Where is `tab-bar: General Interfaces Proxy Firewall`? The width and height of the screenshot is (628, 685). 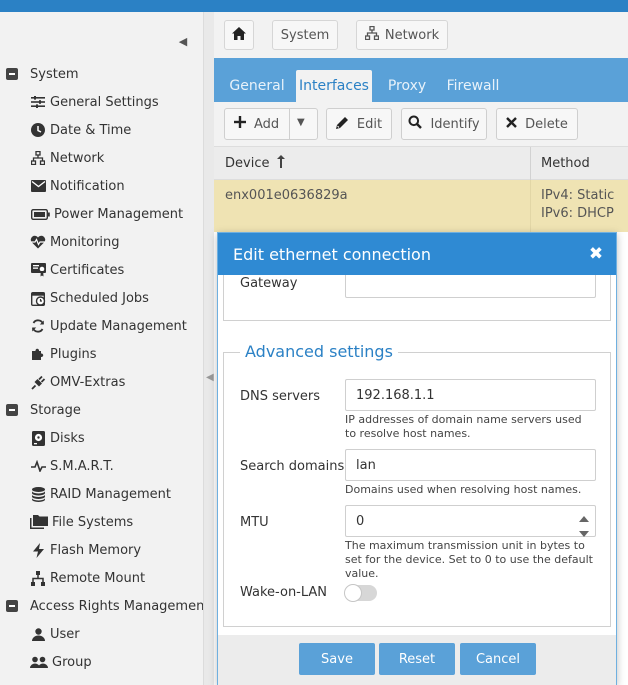
tab-bar: General Interfaces Proxy Firewall is located at coordinates (421, 80).